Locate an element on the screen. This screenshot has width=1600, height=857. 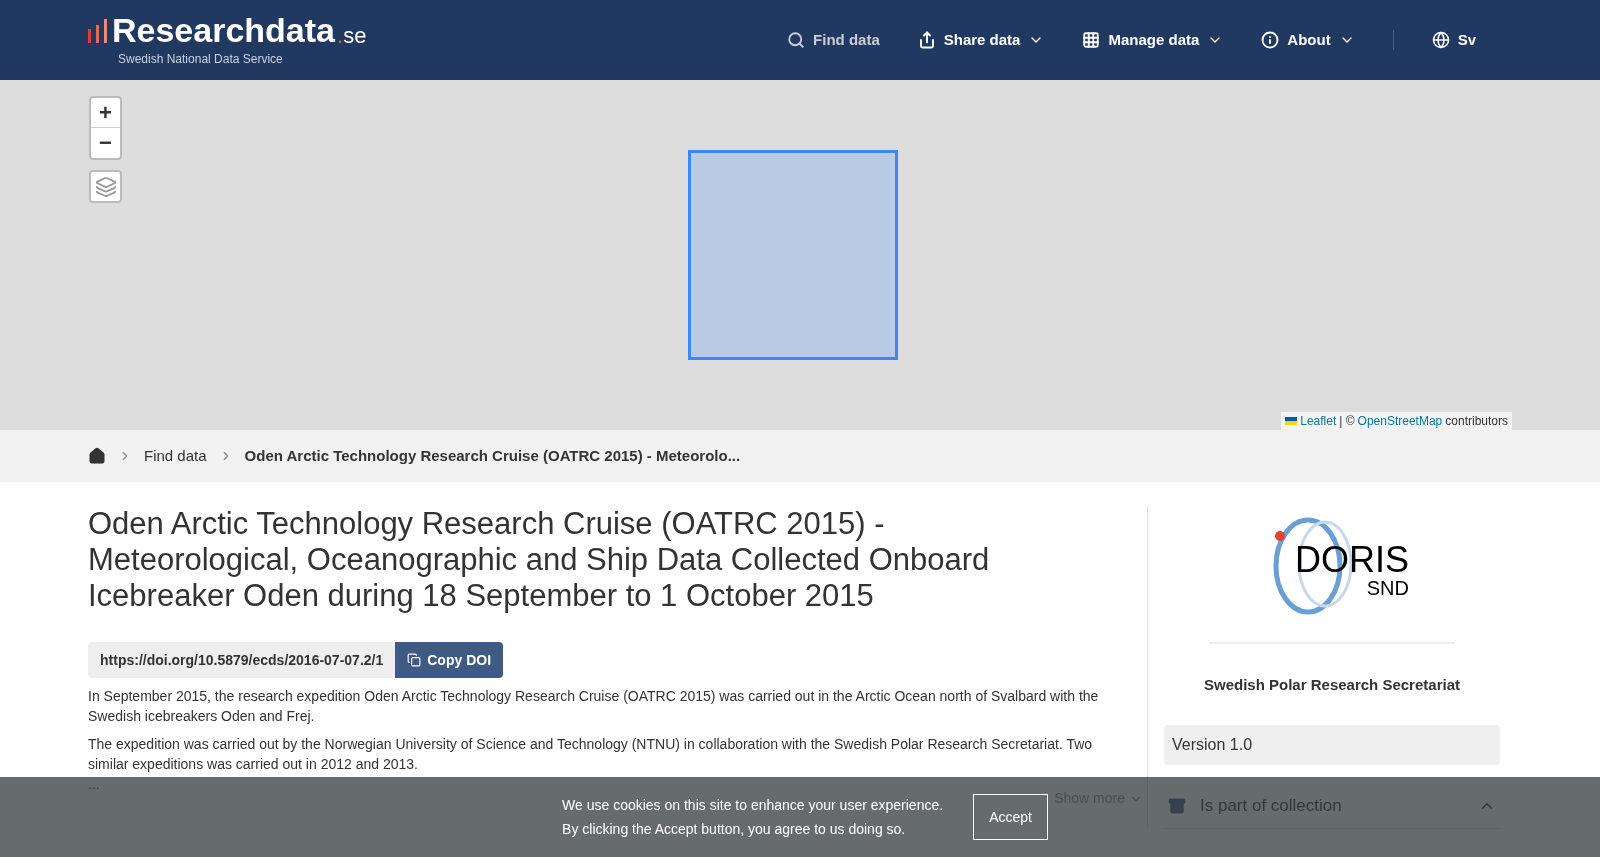
logo-domain: .se is located at coordinates (352, 35).